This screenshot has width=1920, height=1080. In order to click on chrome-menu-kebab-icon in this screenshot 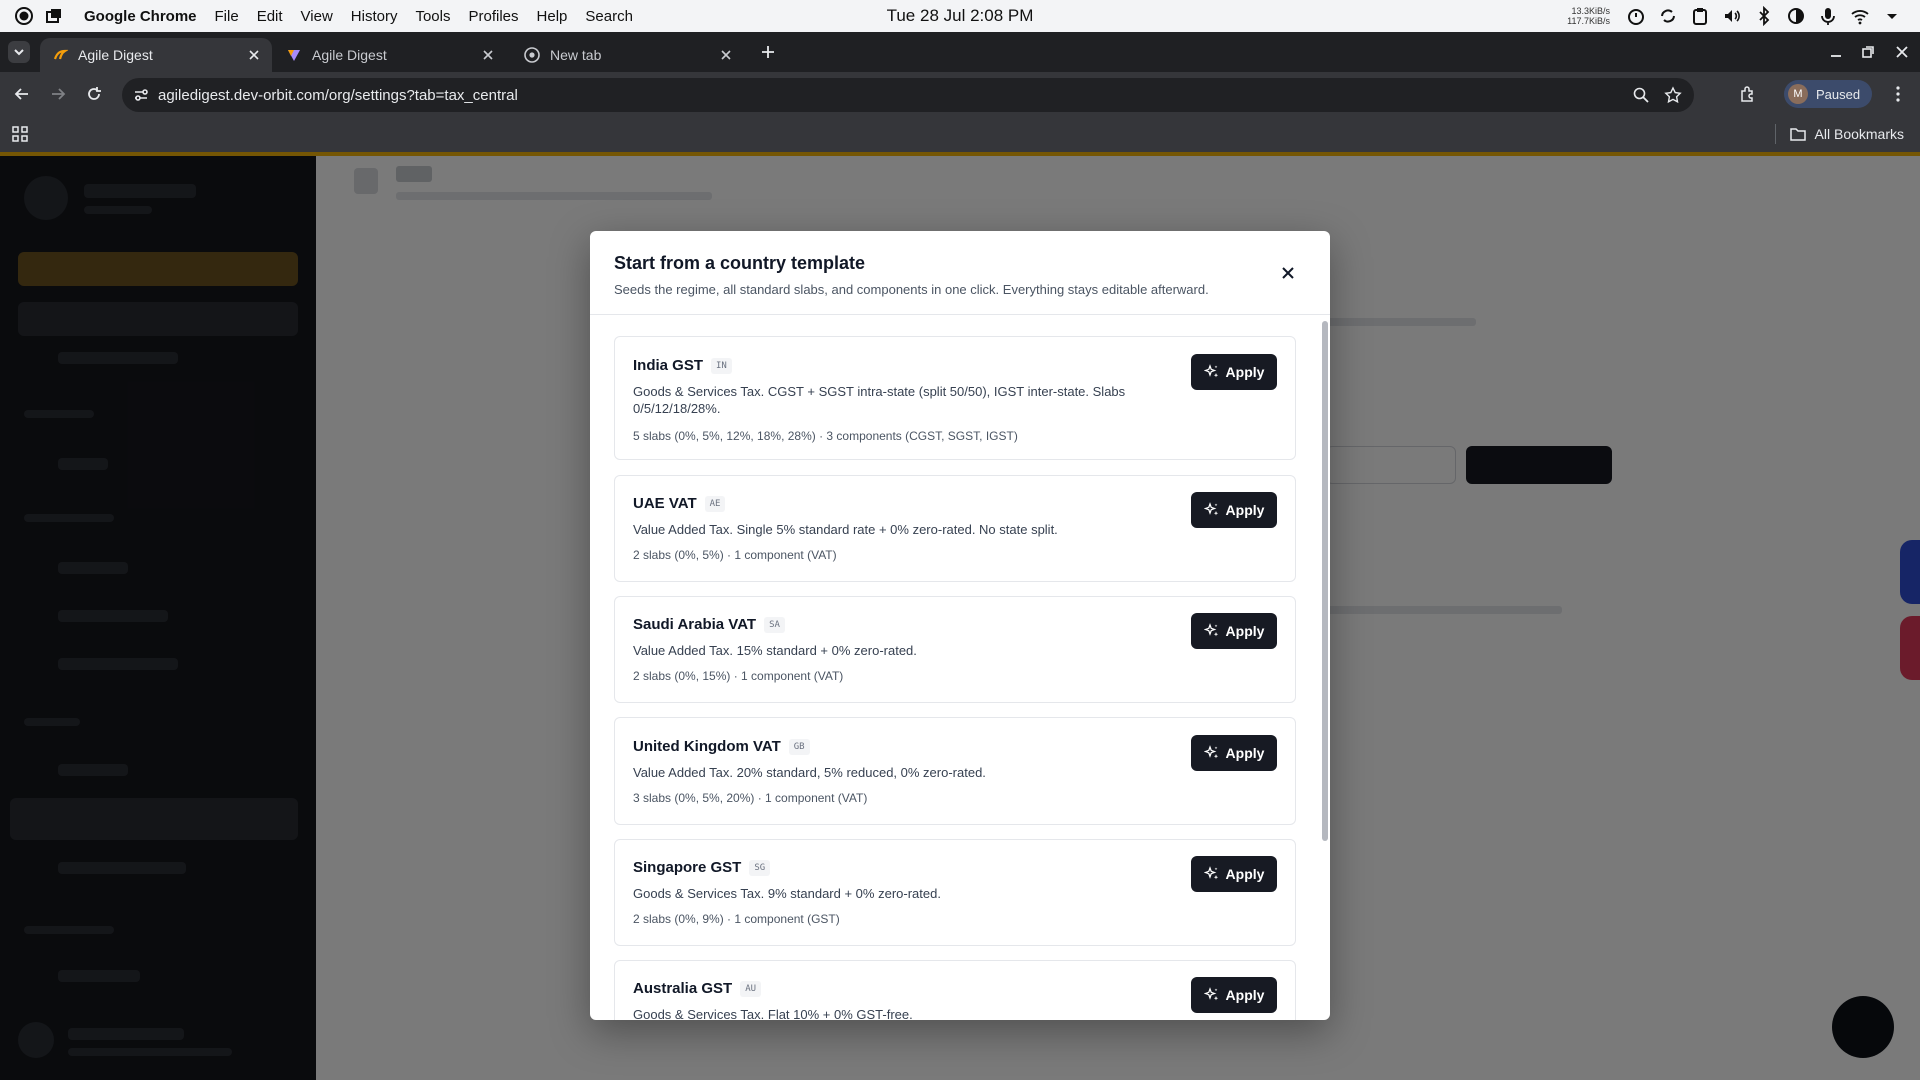, I will do `click(1898, 94)`.